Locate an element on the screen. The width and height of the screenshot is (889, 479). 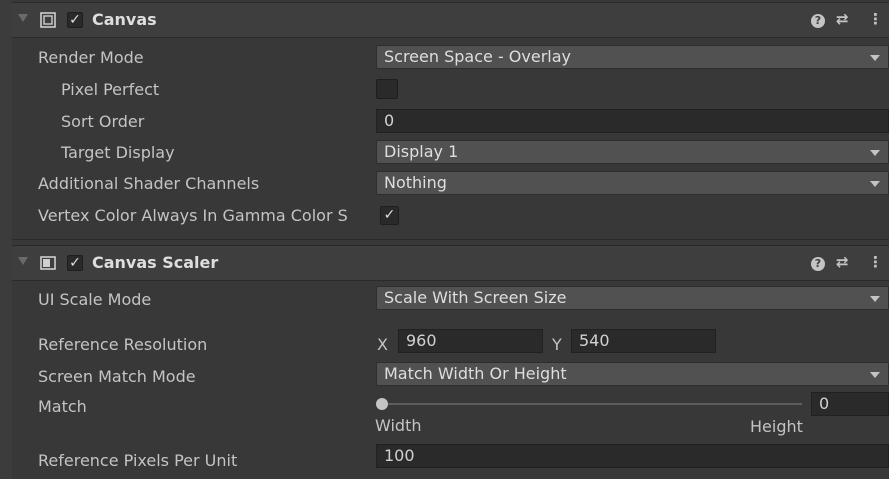
height-label: Height is located at coordinates (776, 426).